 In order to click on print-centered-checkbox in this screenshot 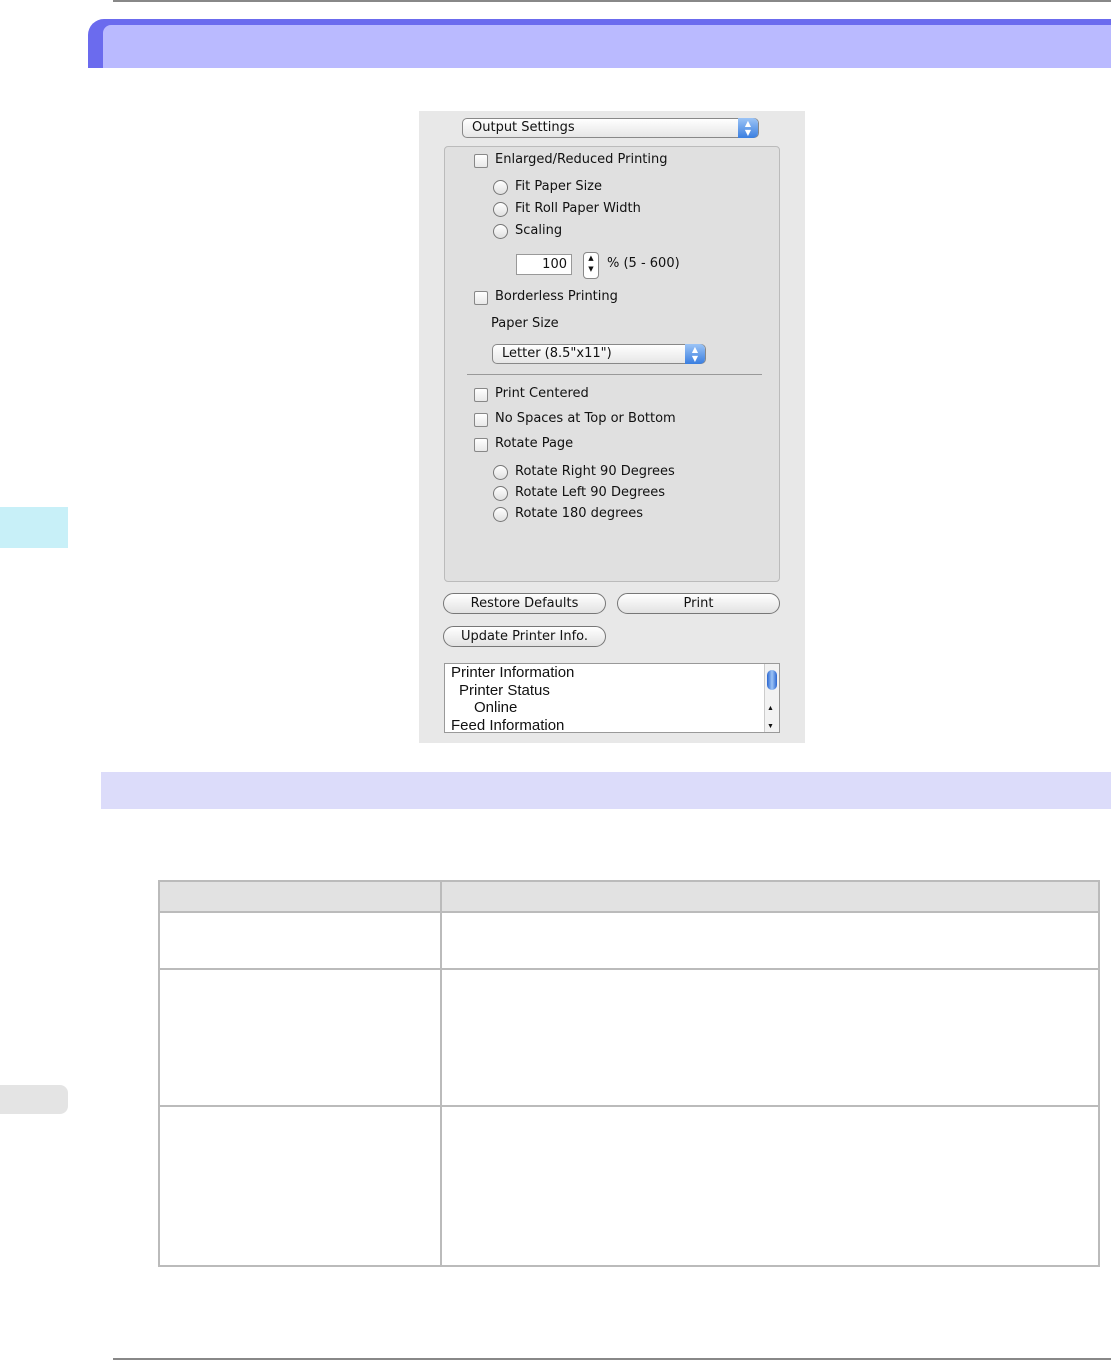, I will do `click(481, 395)`.